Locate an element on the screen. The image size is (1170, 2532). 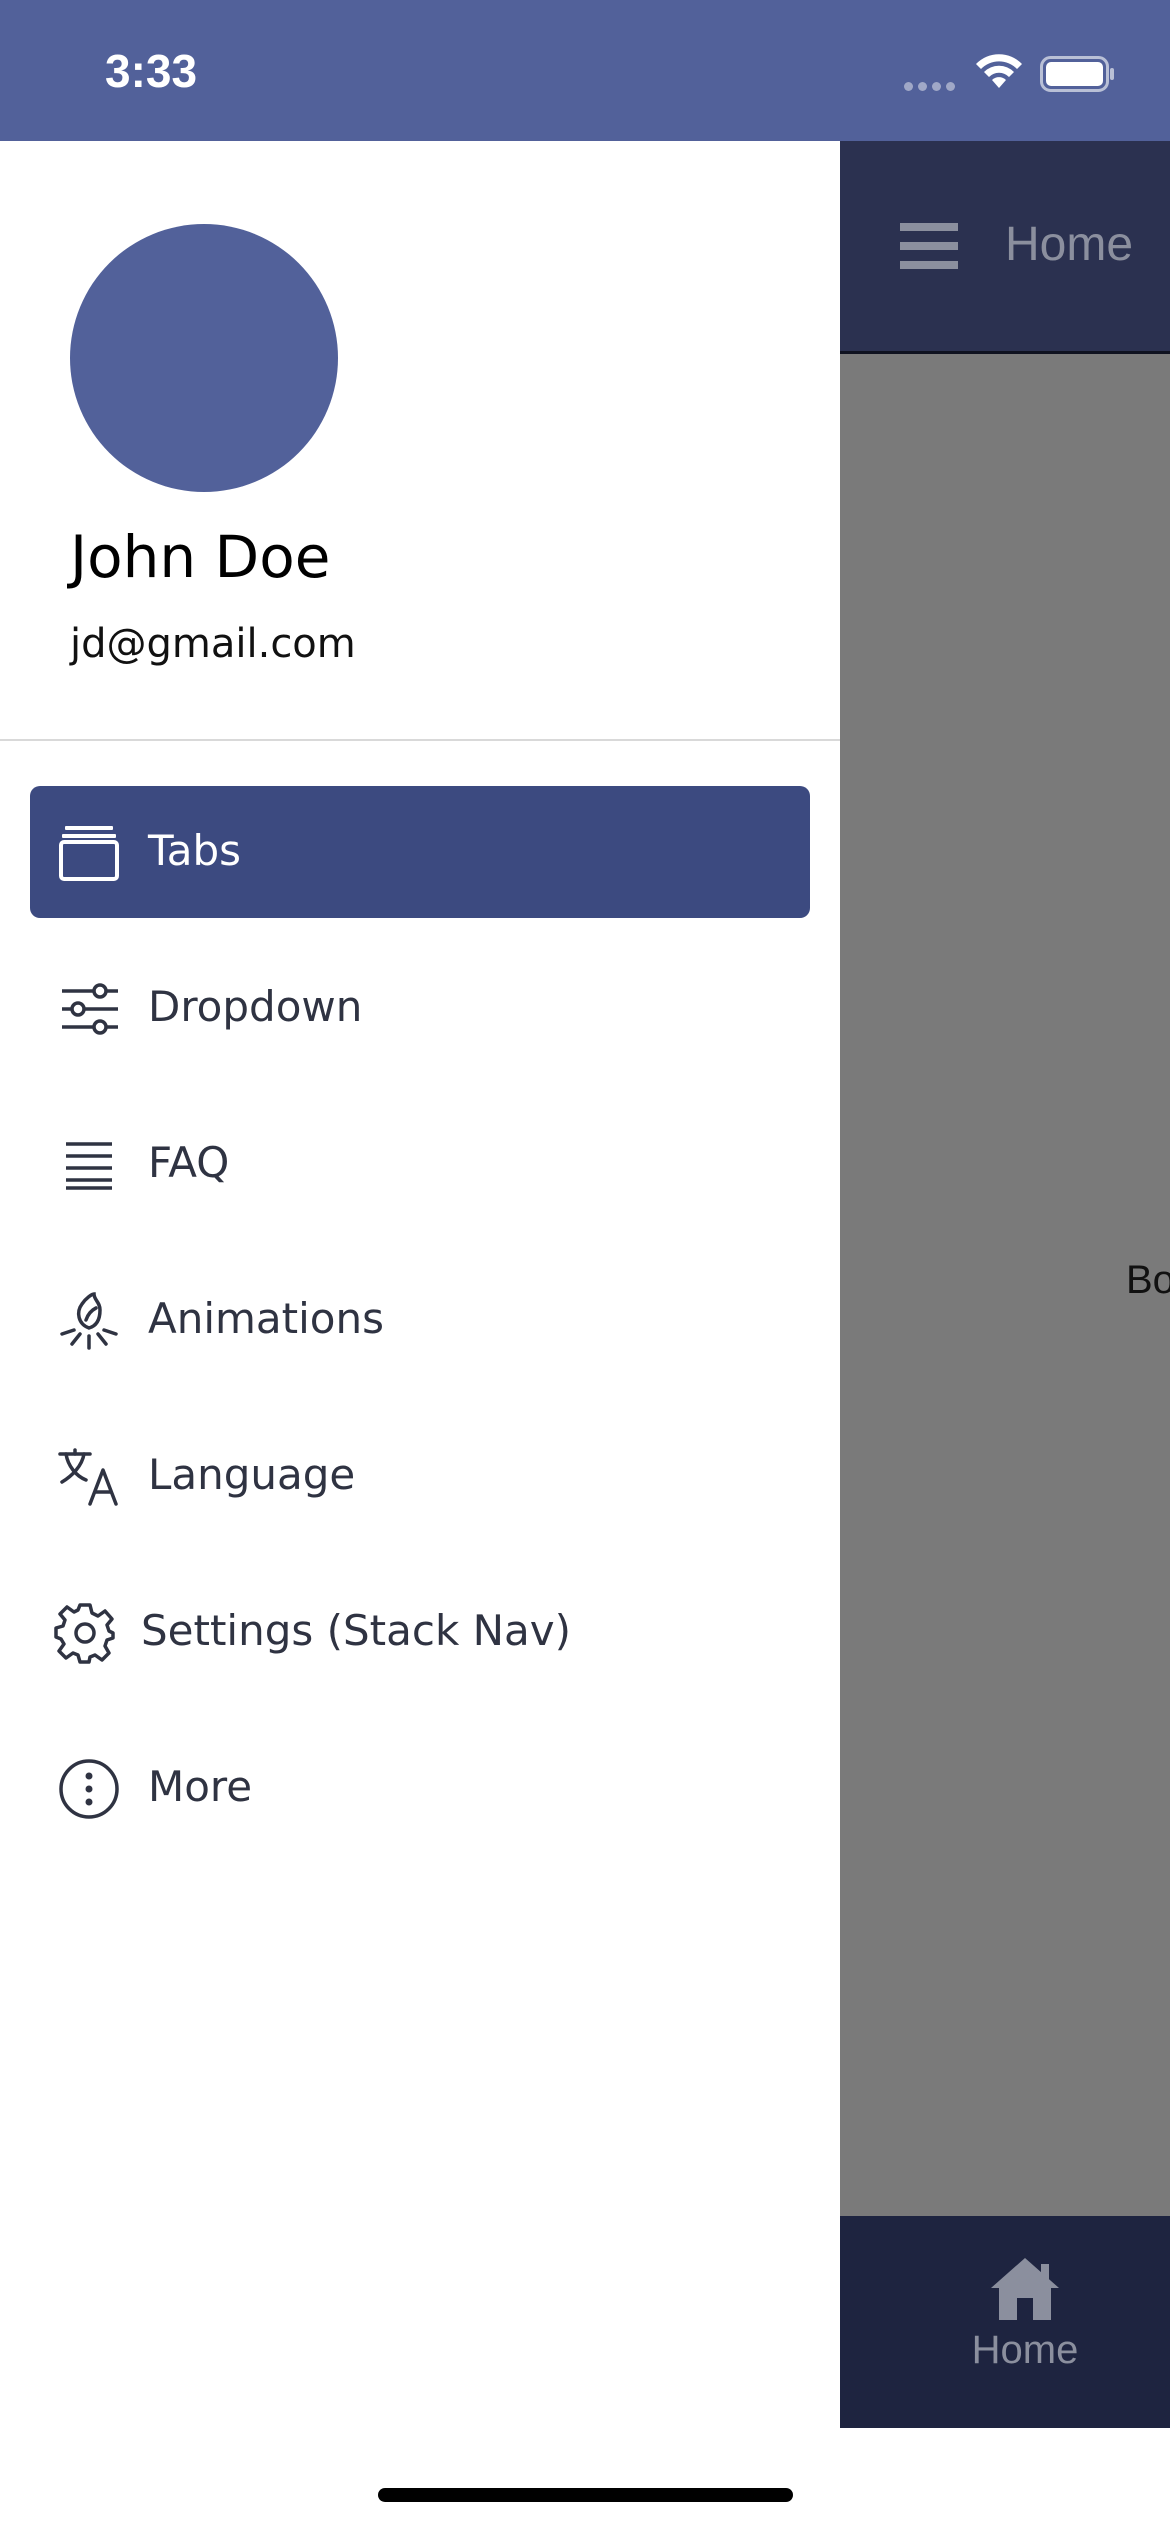
bottom-tab-bar: Home is located at coordinates (1005, 2322).